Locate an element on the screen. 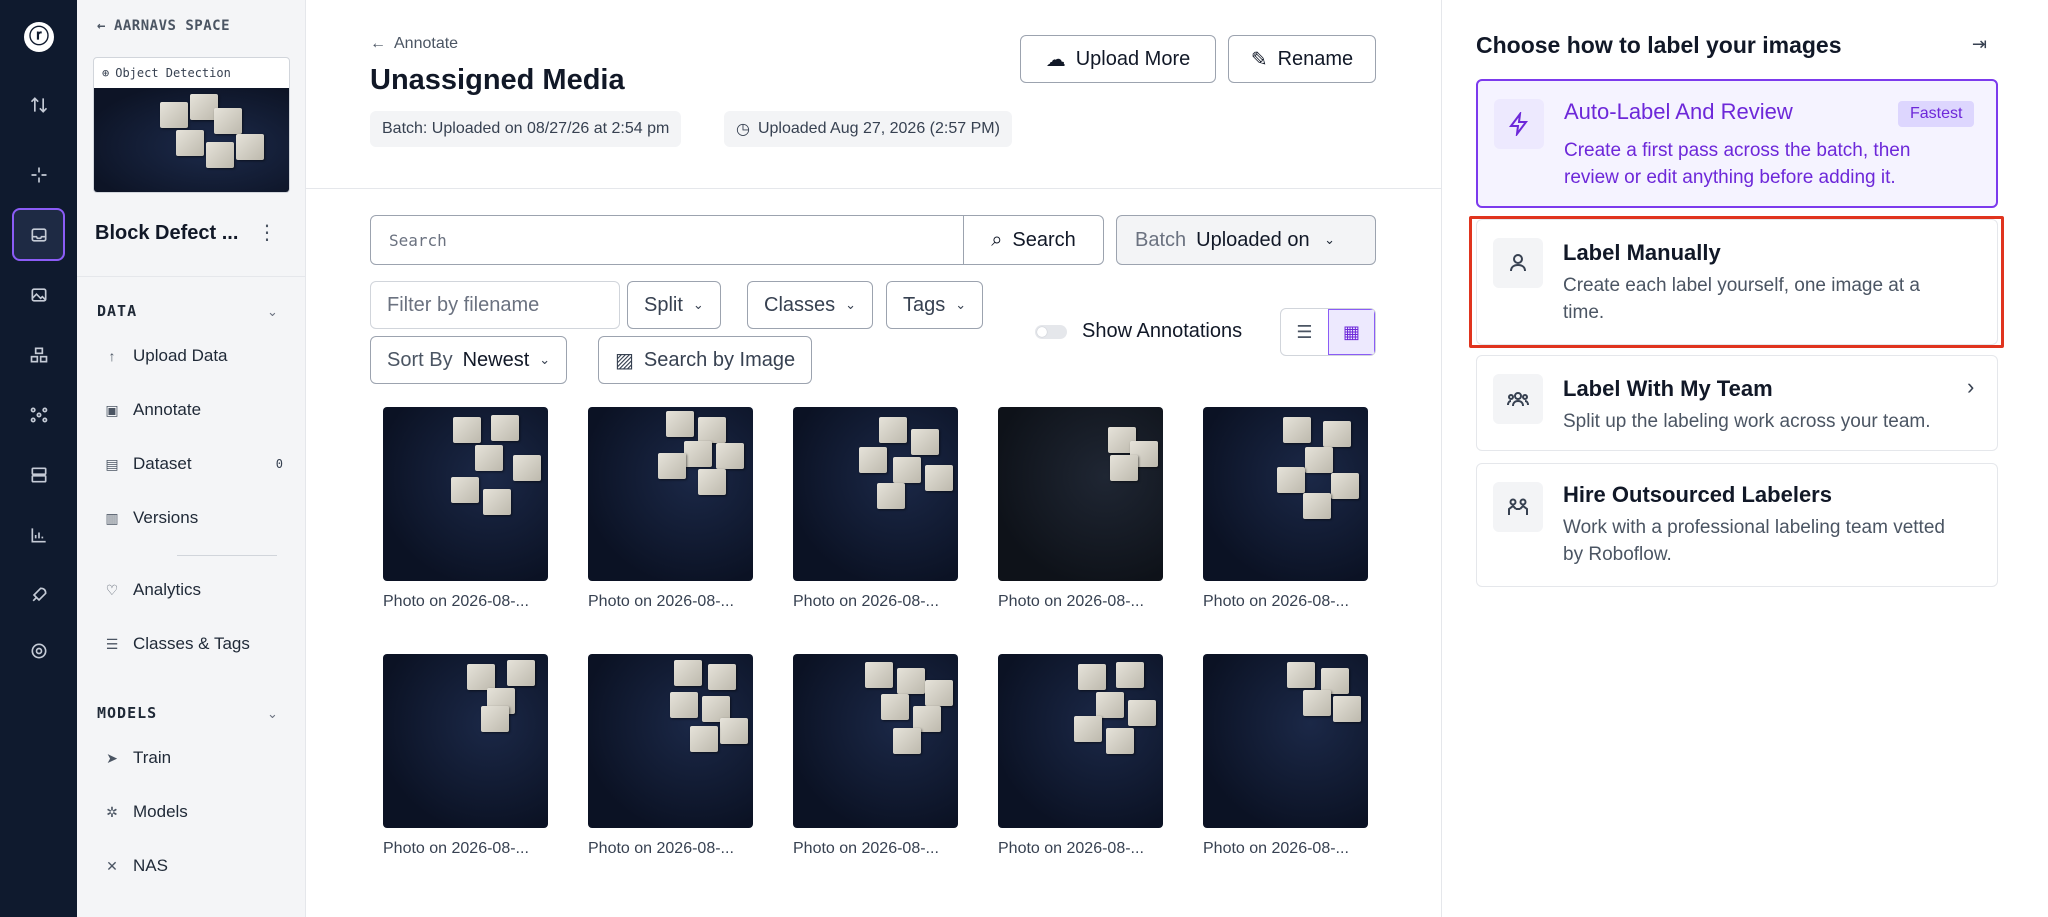 This screenshot has width=2048, height=917. batch-select-label: Batch is located at coordinates (1161, 239).